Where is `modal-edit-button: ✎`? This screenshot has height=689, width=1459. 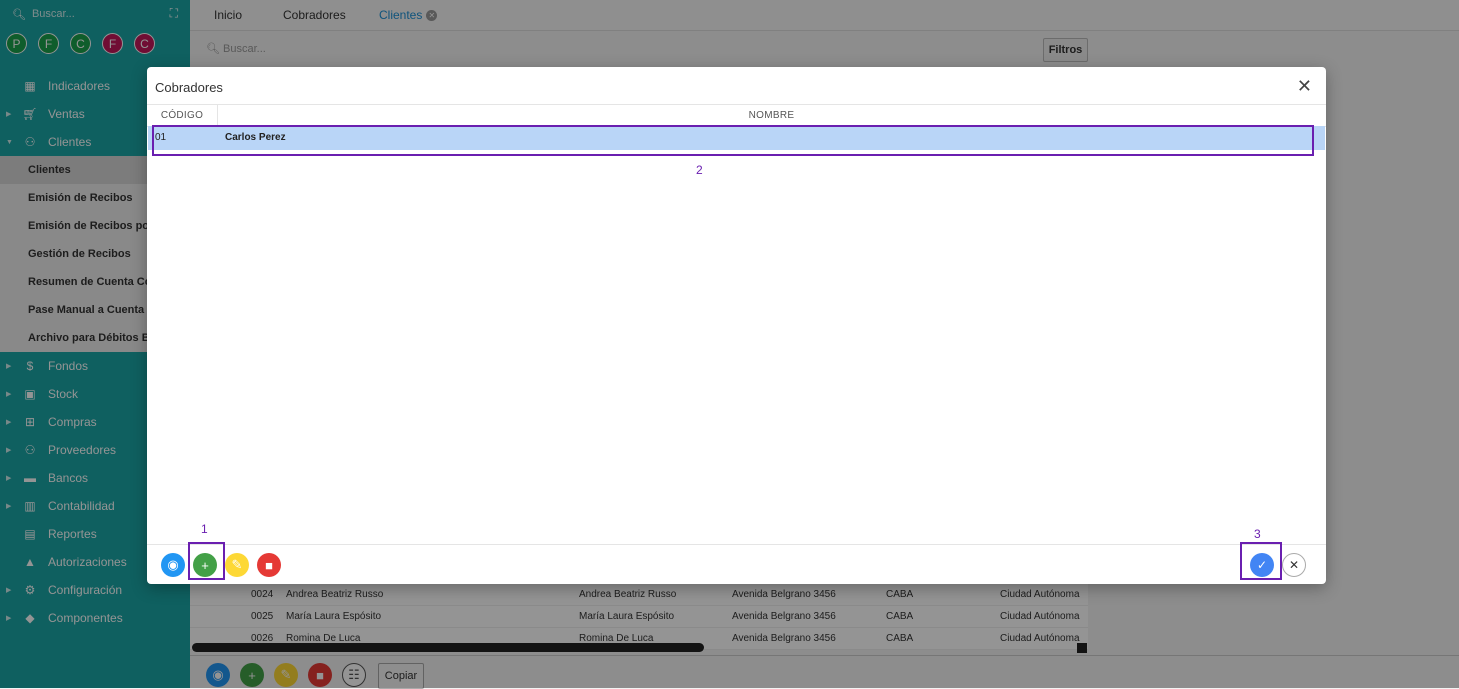
modal-edit-button: ✎ is located at coordinates (237, 565).